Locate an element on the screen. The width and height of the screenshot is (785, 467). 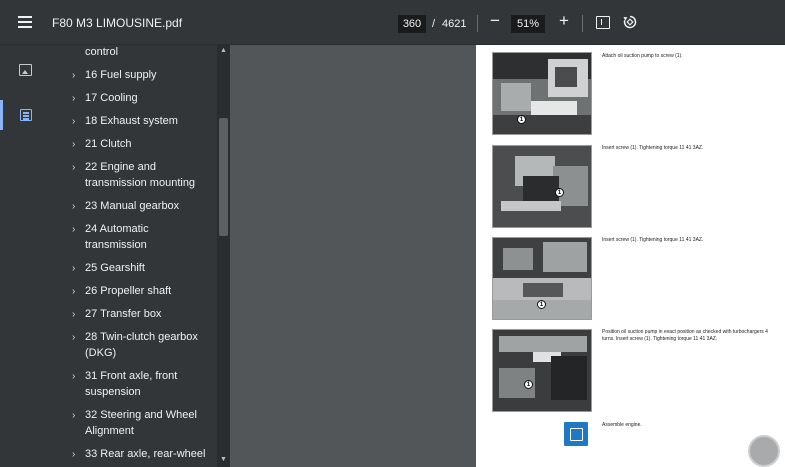
zoom-input: 51% is located at coordinates (528, 24).